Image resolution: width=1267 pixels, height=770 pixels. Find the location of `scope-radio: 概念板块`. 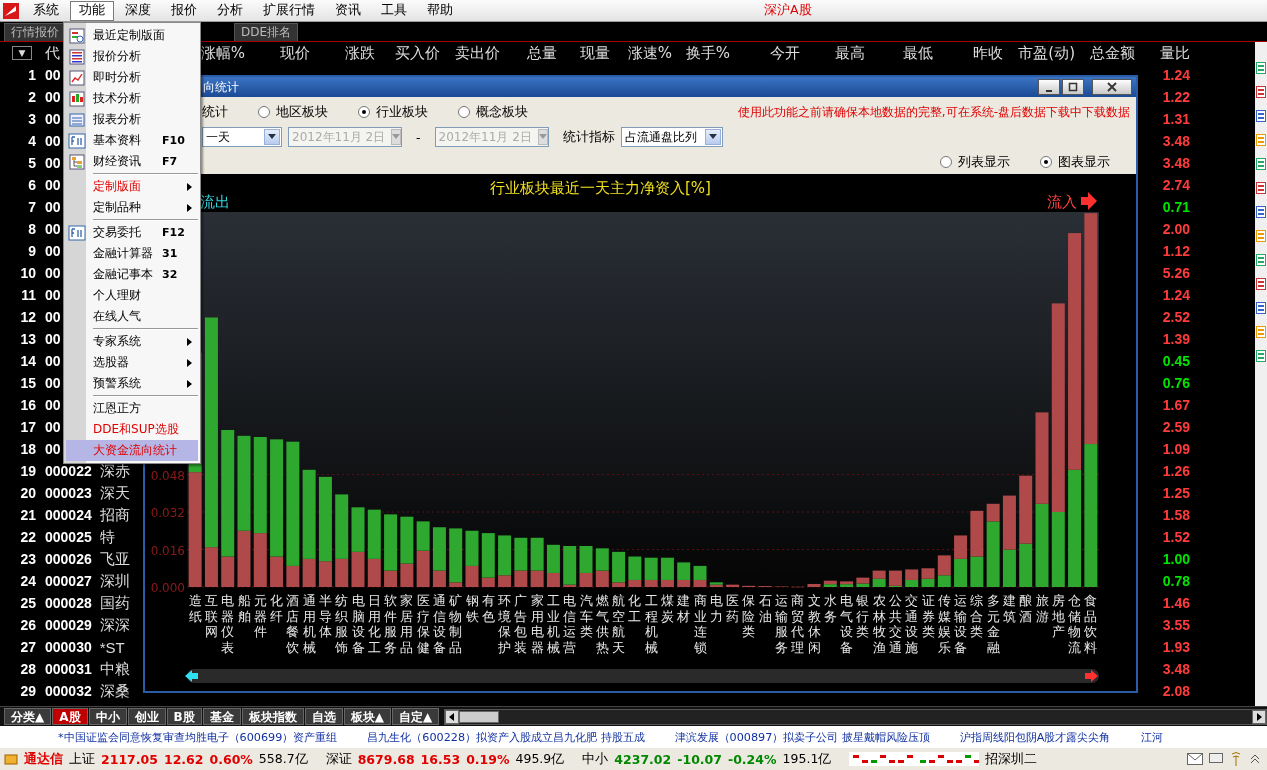

scope-radio: 概念板块 is located at coordinates (493, 112).